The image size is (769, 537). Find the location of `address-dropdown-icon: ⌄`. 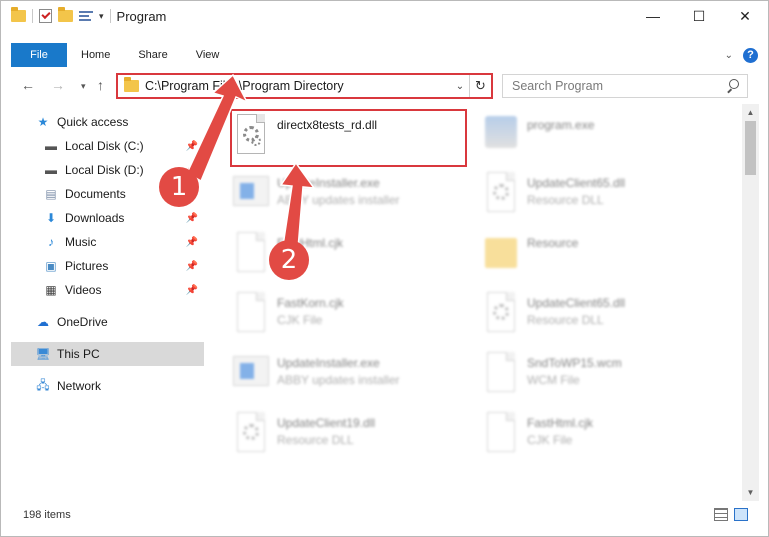

address-dropdown-icon: ⌄ is located at coordinates (460, 86).